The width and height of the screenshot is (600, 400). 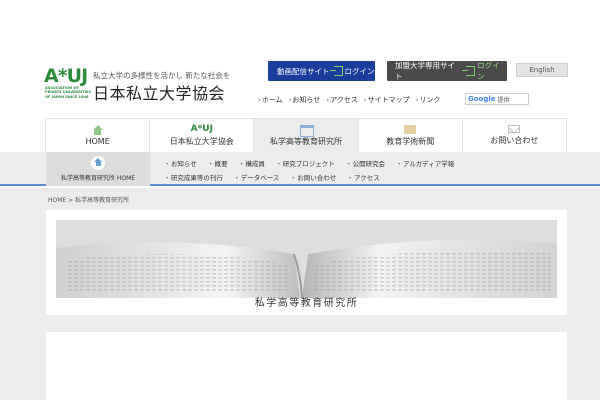 What do you see at coordinates (514, 129) in the screenshot?
I see `mail-icon` at bounding box center [514, 129].